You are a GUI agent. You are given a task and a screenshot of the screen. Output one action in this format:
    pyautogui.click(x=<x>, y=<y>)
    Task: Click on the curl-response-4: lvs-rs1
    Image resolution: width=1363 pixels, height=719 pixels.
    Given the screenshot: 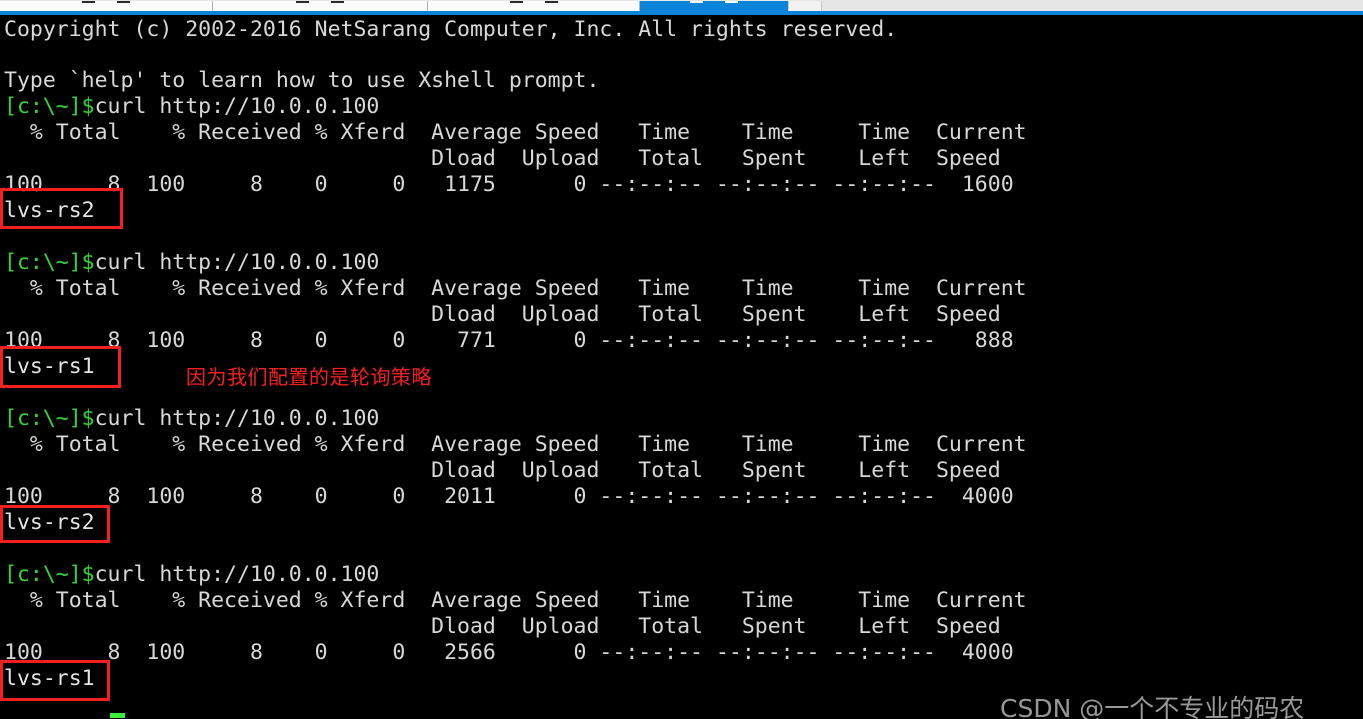 What is the action you would take?
    pyautogui.click(x=49, y=678)
    